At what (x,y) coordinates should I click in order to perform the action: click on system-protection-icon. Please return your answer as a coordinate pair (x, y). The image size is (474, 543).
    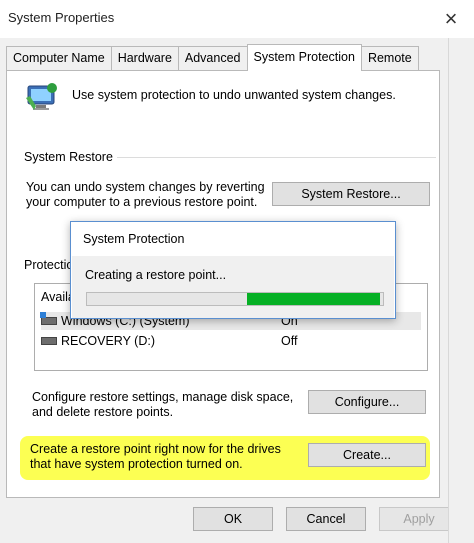
    Looking at the image, I should click on (41, 96).